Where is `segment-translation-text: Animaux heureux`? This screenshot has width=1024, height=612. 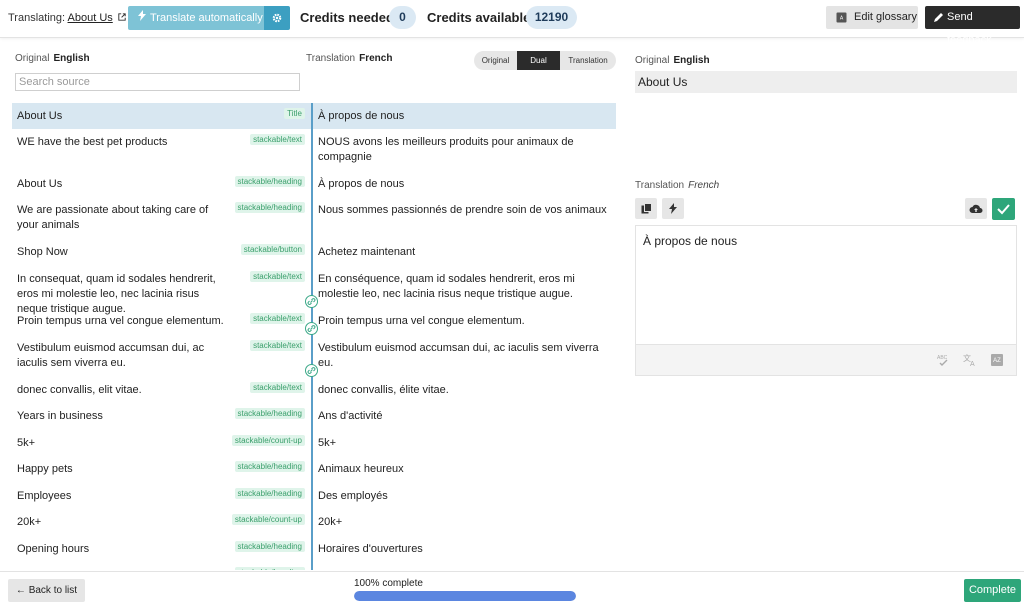
segment-translation-text: Animaux heureux is located at coordinates (361, 469).